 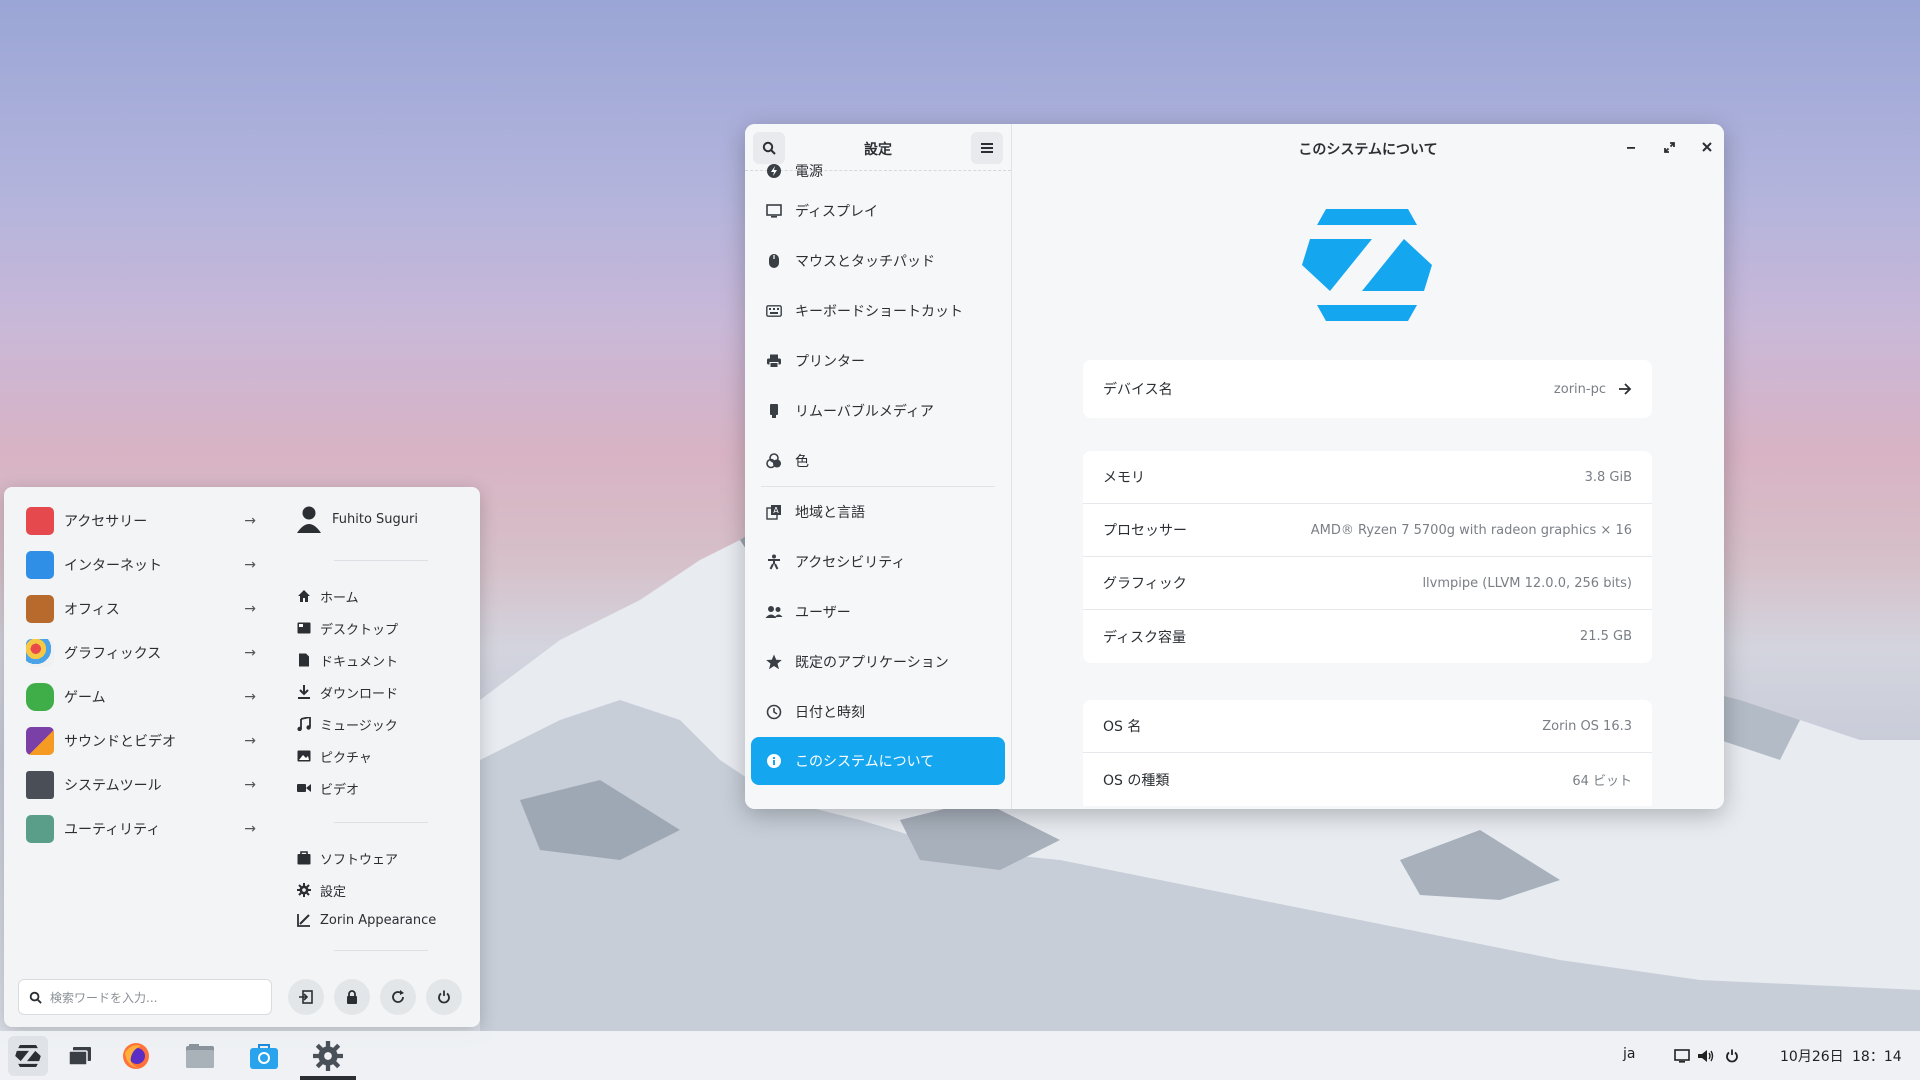 I want to click on device-name-label: デバイス名, so click(x=1138, y=390).